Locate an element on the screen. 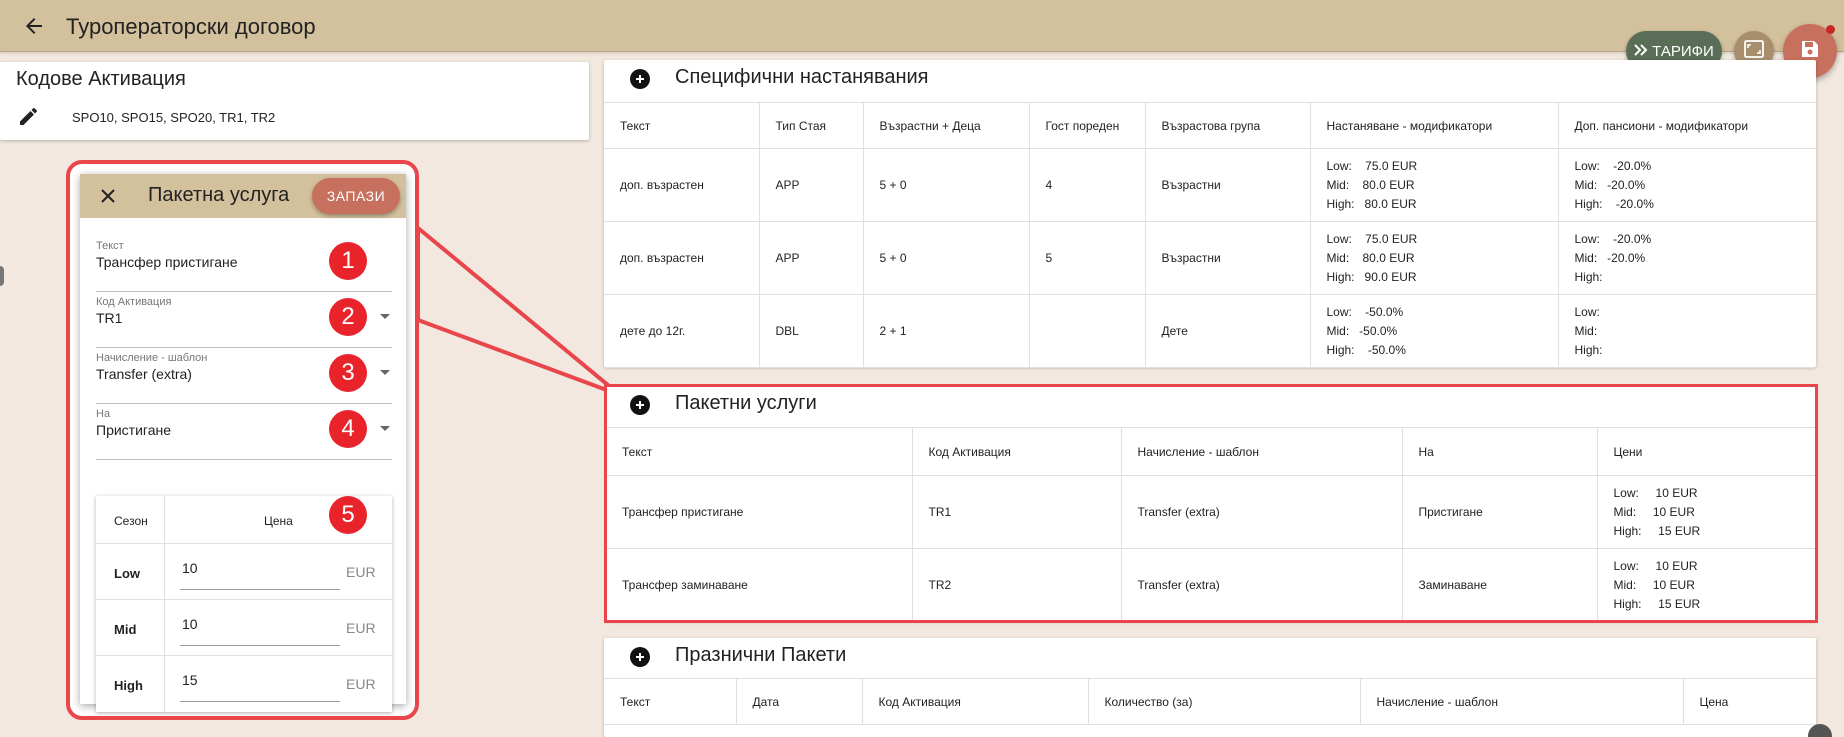 The height and width of the screenshot is (737, 1844). season-header: Сезон is located at coordinates (131, 521).